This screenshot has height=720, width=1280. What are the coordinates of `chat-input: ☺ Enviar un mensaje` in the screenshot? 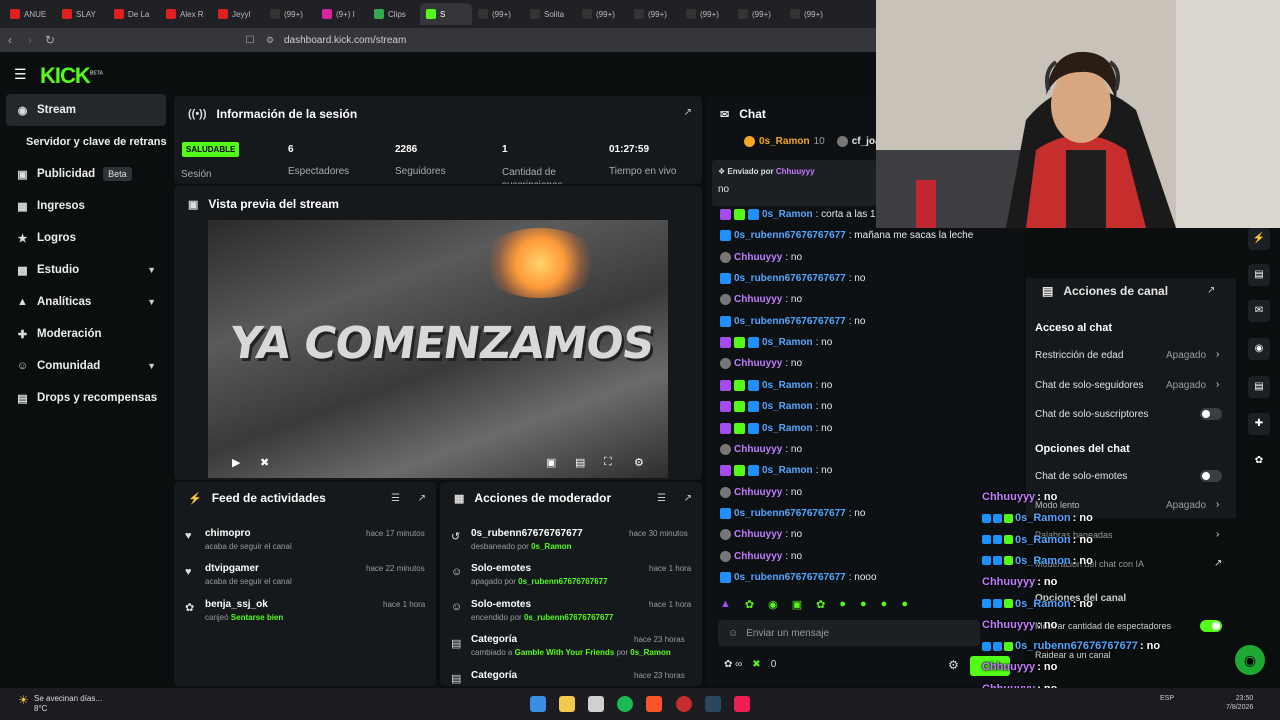 It's located at (849, 633).